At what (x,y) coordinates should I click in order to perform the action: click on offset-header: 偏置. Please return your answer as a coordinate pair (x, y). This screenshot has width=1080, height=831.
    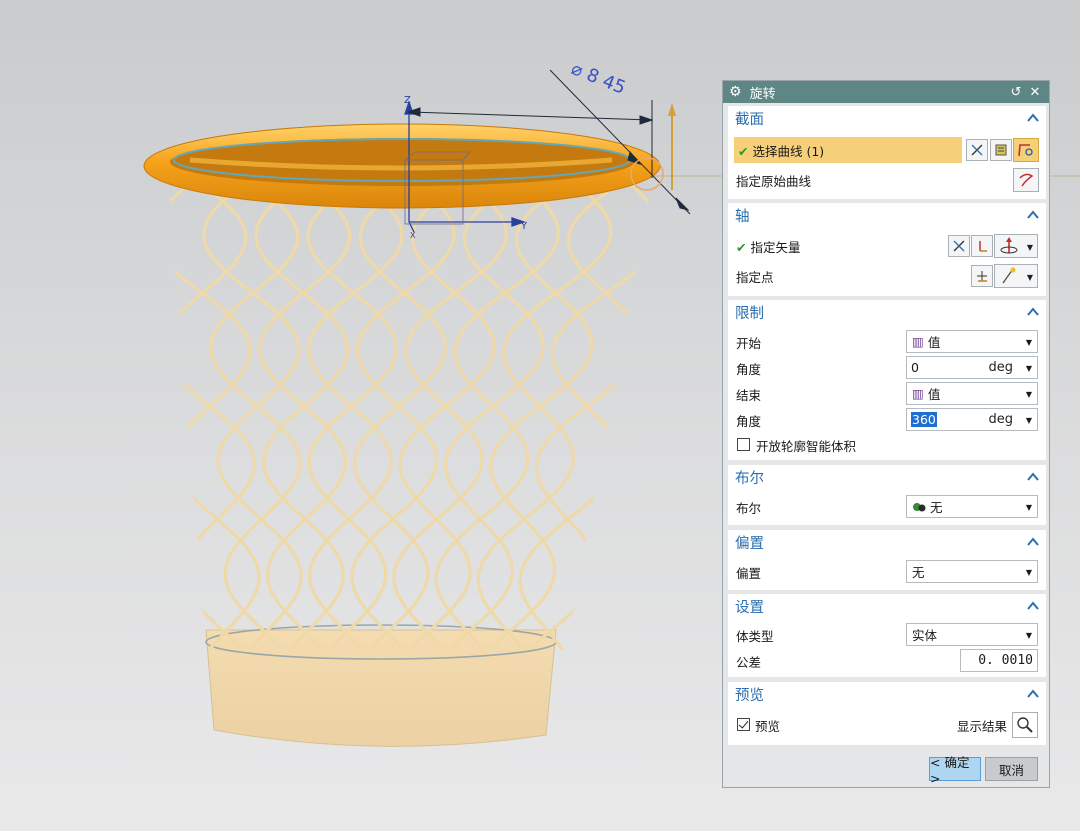
    Looking at the image, I should click on (749, 543).